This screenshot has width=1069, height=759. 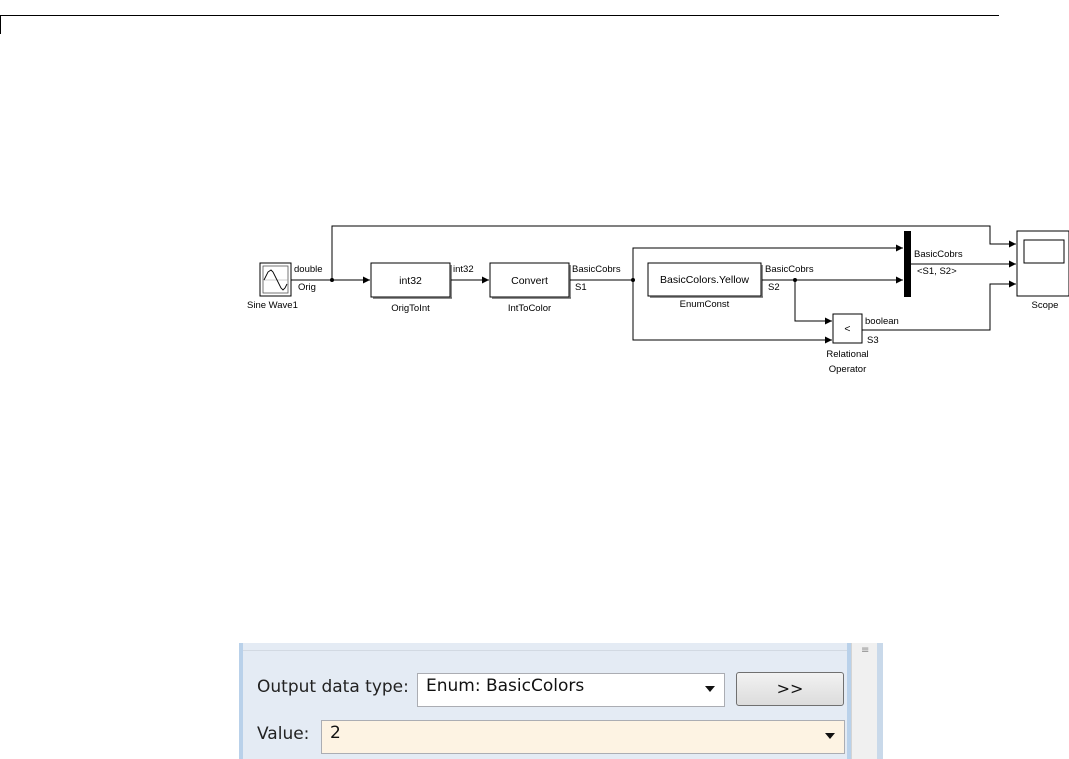 I want to click on relational-operator-label: <, so click(x=847, y=329).